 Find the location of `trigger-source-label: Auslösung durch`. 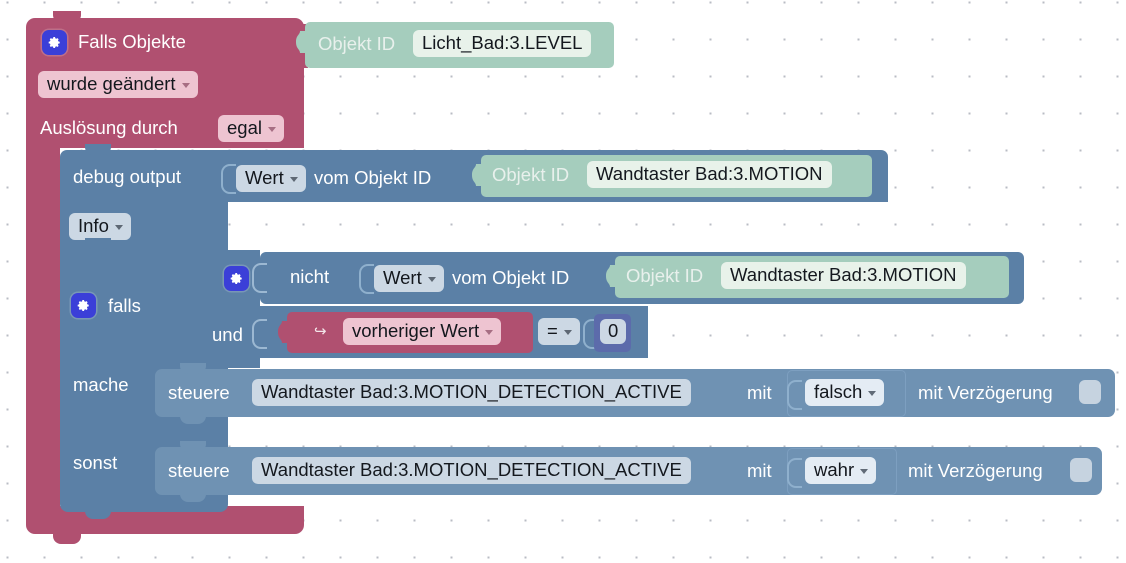

trigger-source-label: Auslösung durch is located at coordinates (109, 127).